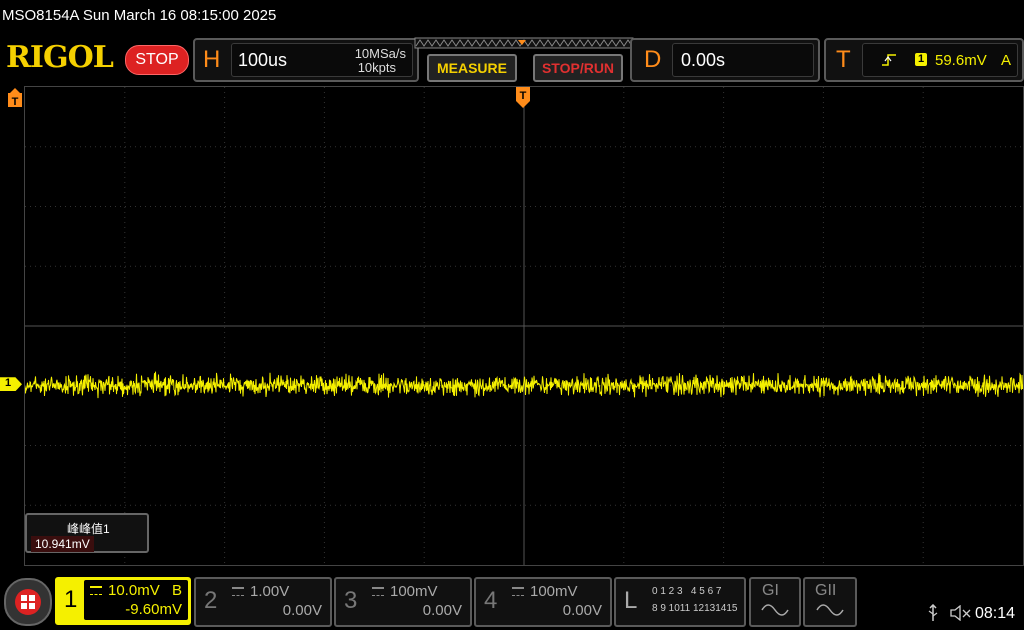  I want to click on generator-2-box: GII, so click(830, 602).